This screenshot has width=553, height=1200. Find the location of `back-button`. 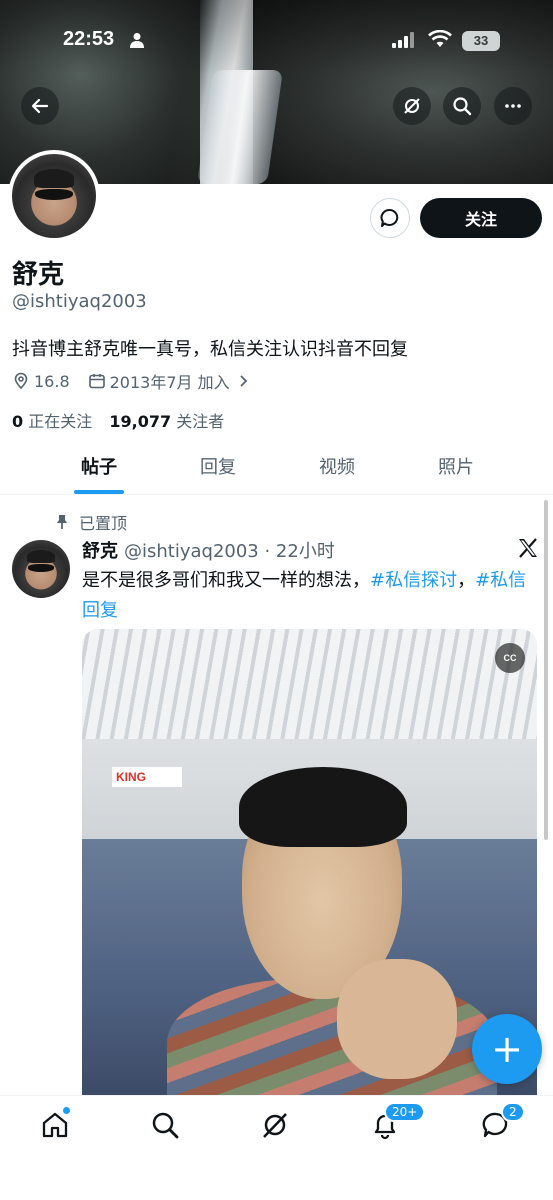

back-button is located at coordinates (40, 106).